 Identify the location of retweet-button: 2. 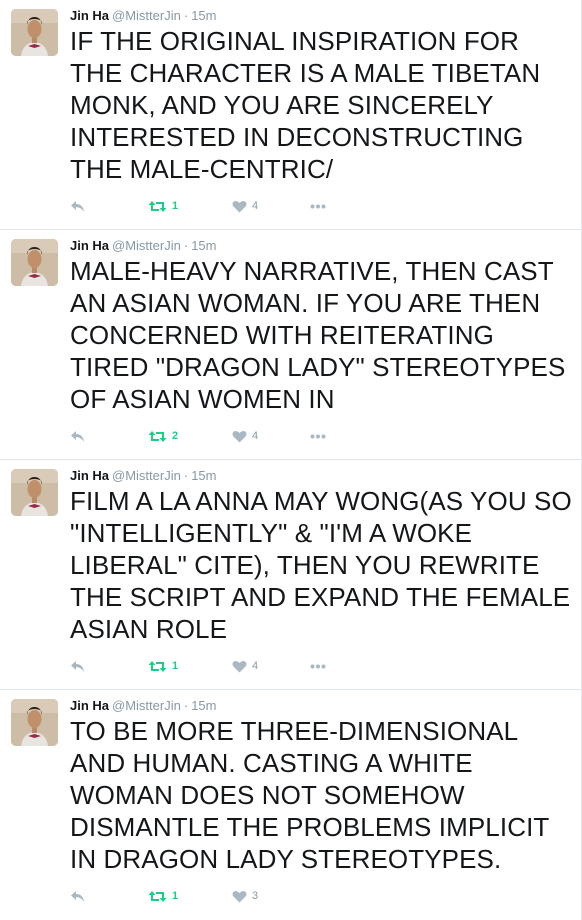
(163, 436).